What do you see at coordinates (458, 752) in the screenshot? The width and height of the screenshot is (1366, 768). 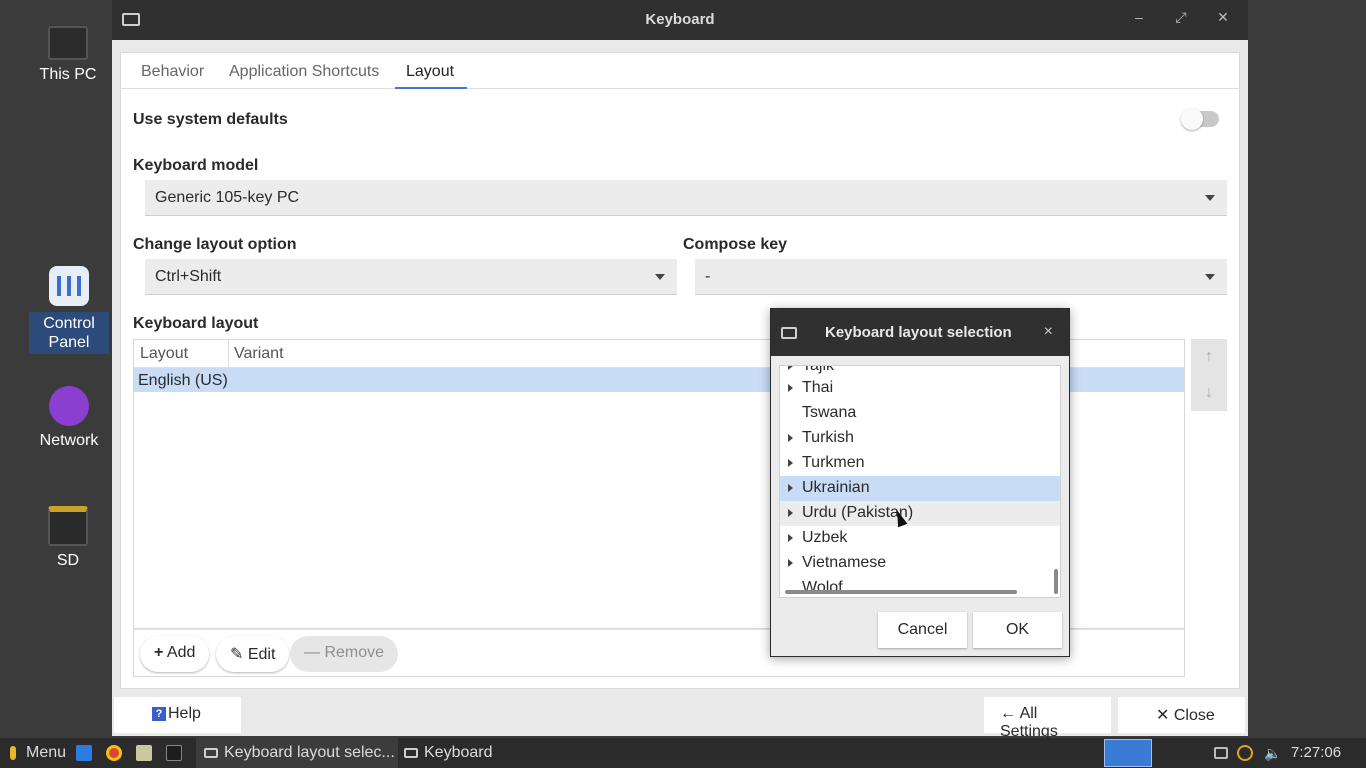 I see `taskbar-item-label: Keyboard` at bounding box center [458, 752].